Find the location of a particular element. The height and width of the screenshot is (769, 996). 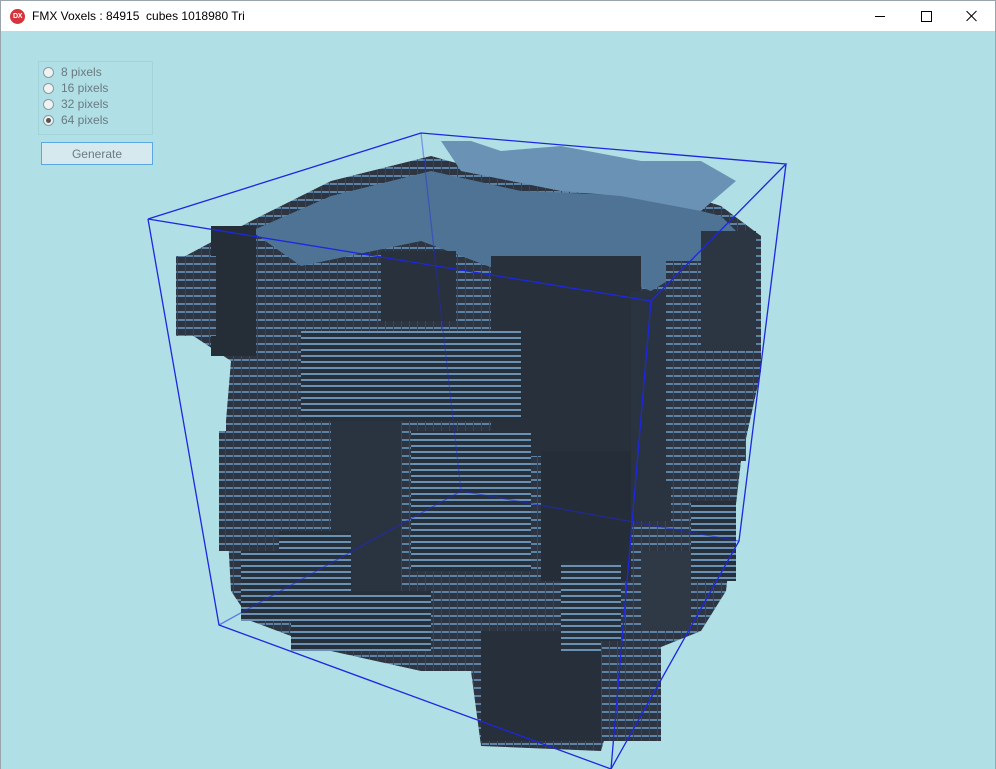

close-icon is located at coordinates (972, 16).